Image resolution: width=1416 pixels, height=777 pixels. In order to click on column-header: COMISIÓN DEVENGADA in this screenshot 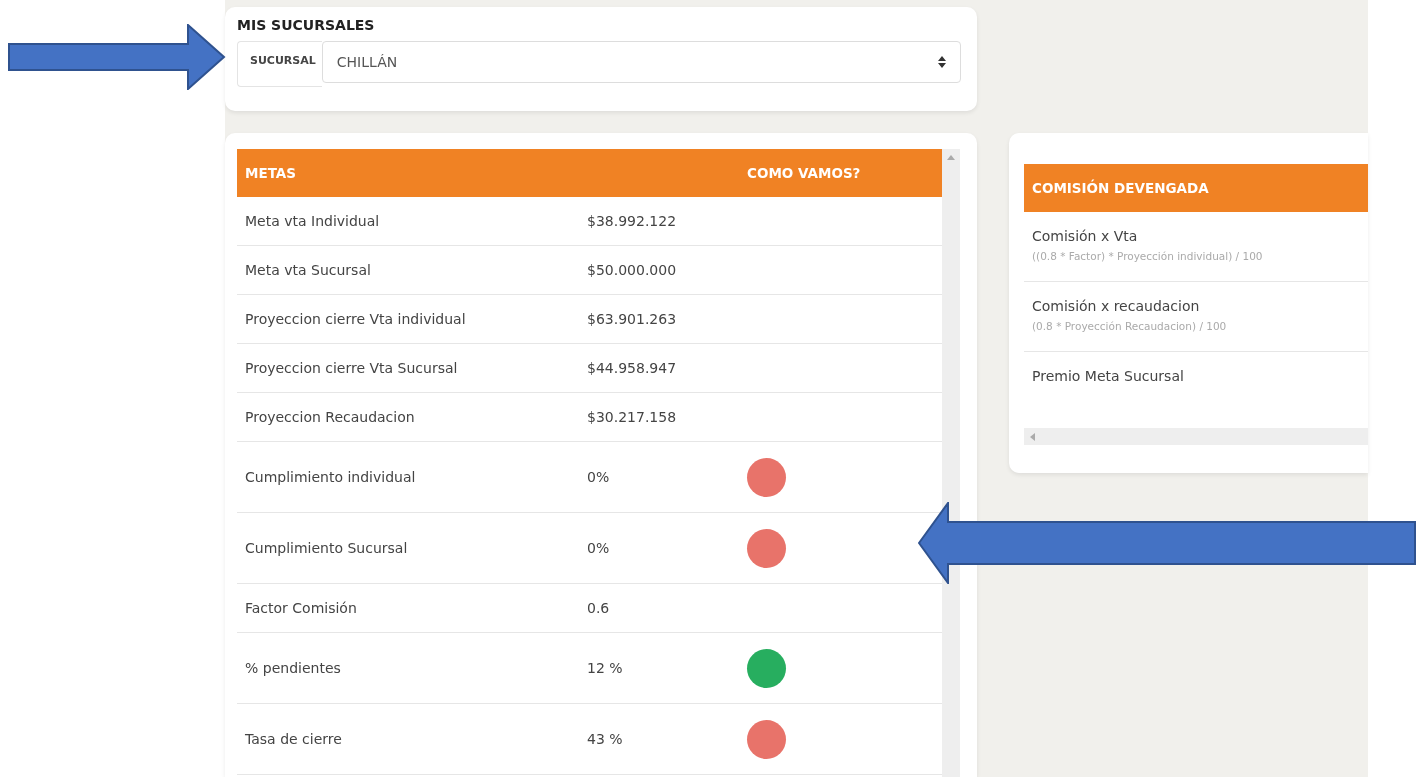, I will do `click(1120, 188)`.